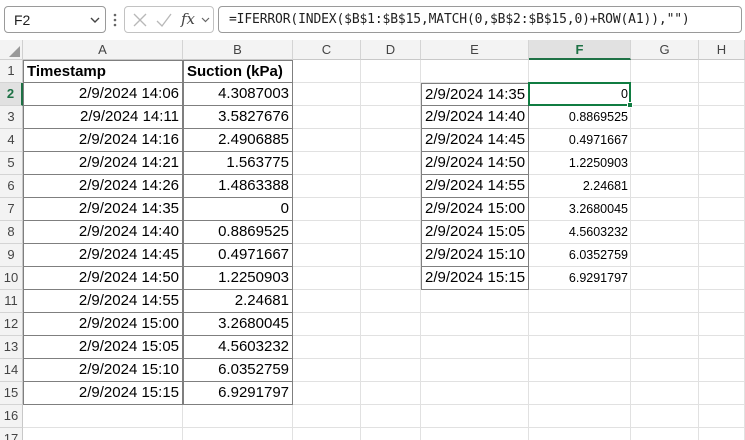  Describe the element at coordinates (580, 255) in the screenshot. I see `cell-f9: 6.0352759` at that location.